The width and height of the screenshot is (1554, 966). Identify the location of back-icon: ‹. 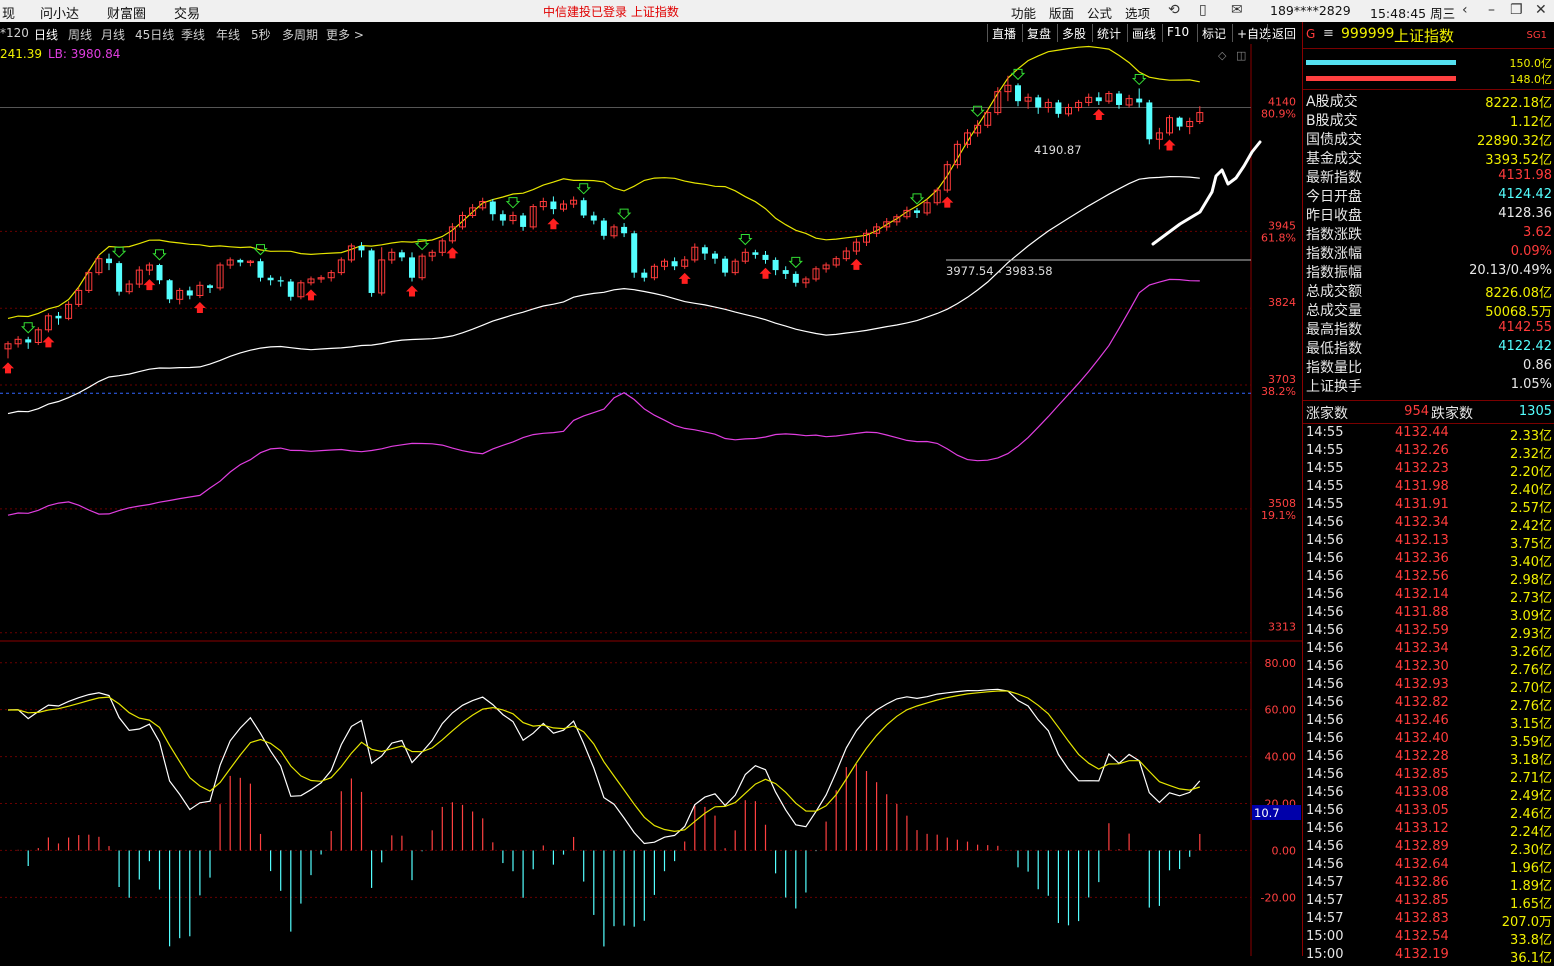
(1465, 10).